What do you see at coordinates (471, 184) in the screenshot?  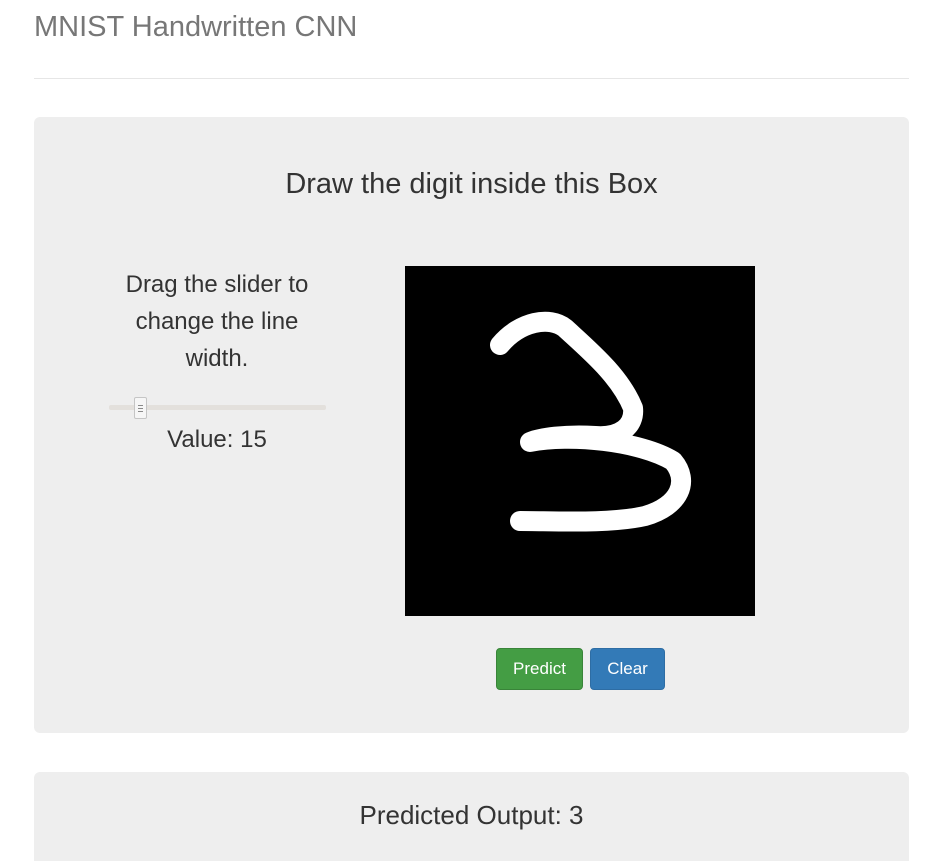 I see `draw-panel-heading: Draw the digit inside this Box` at bounding box center [471, 184].